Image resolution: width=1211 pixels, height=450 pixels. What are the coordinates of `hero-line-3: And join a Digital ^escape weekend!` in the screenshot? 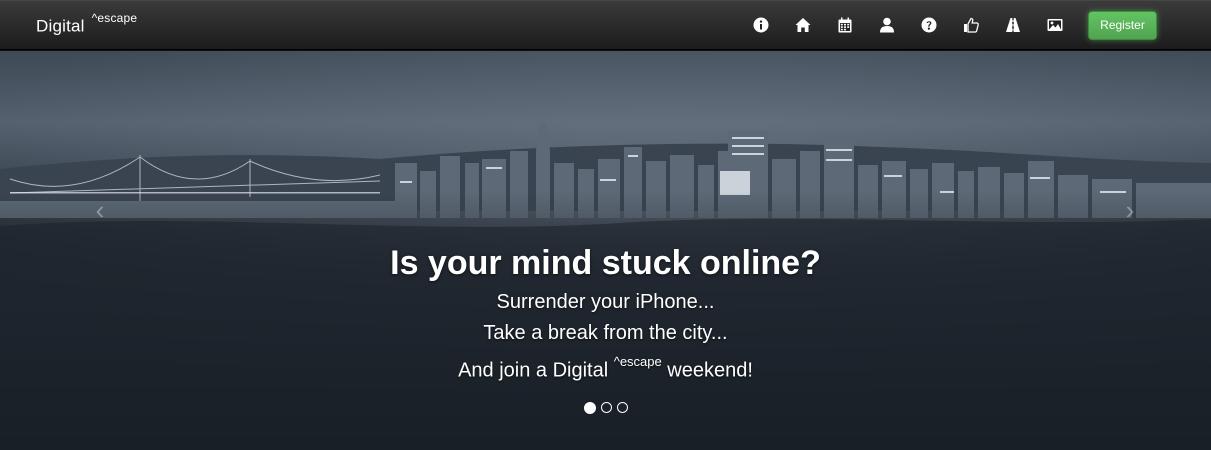 It's located at (605, 368).